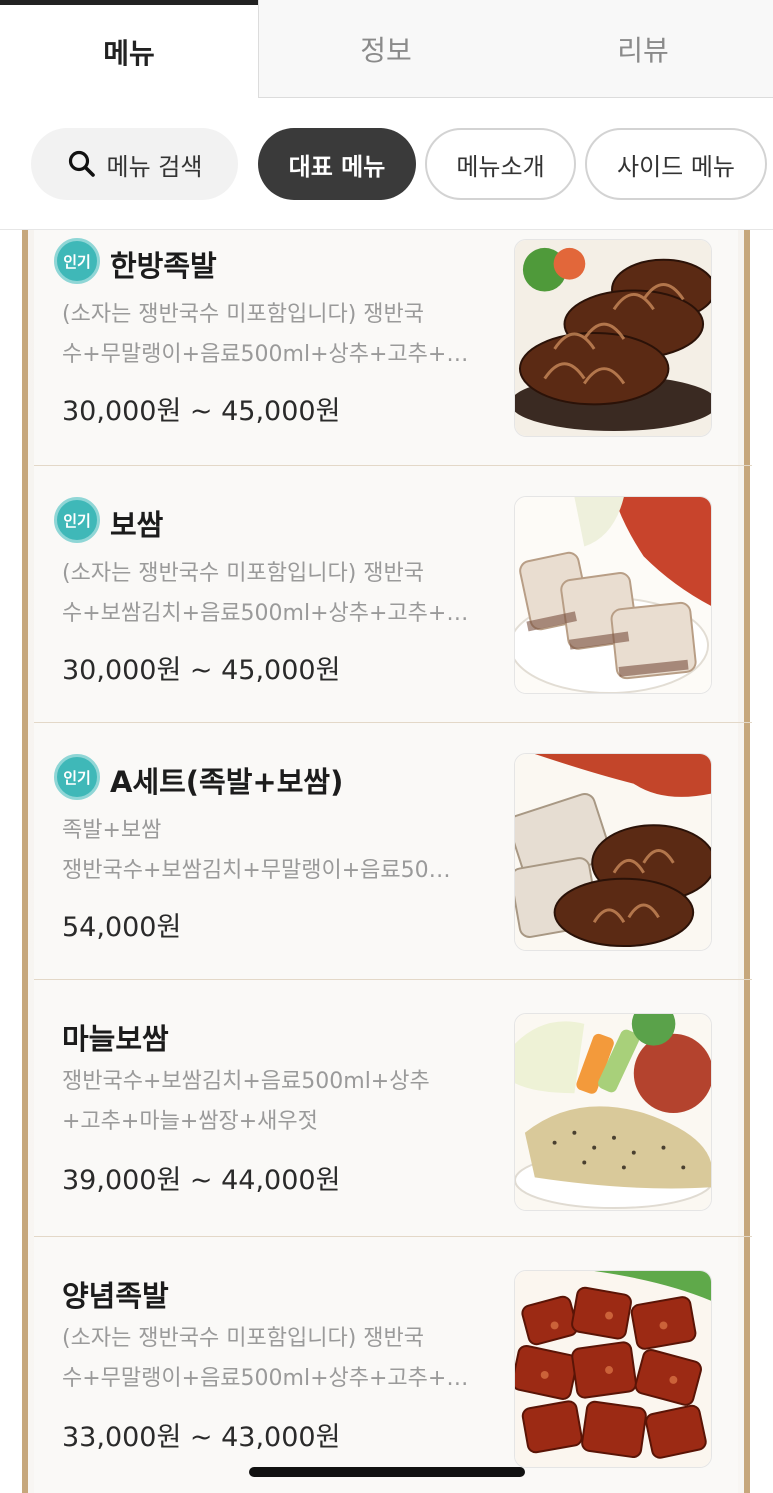 This screenshot has height=1493, width=773. I want to click on menu-item-title: 한방족발, so click(163, 266).